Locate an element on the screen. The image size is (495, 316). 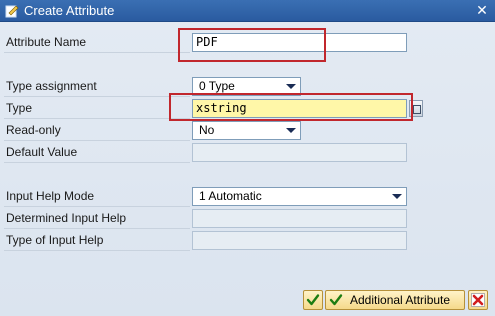
input-help-mode-label: Input Help Mode is located at coordinates (97, 196).